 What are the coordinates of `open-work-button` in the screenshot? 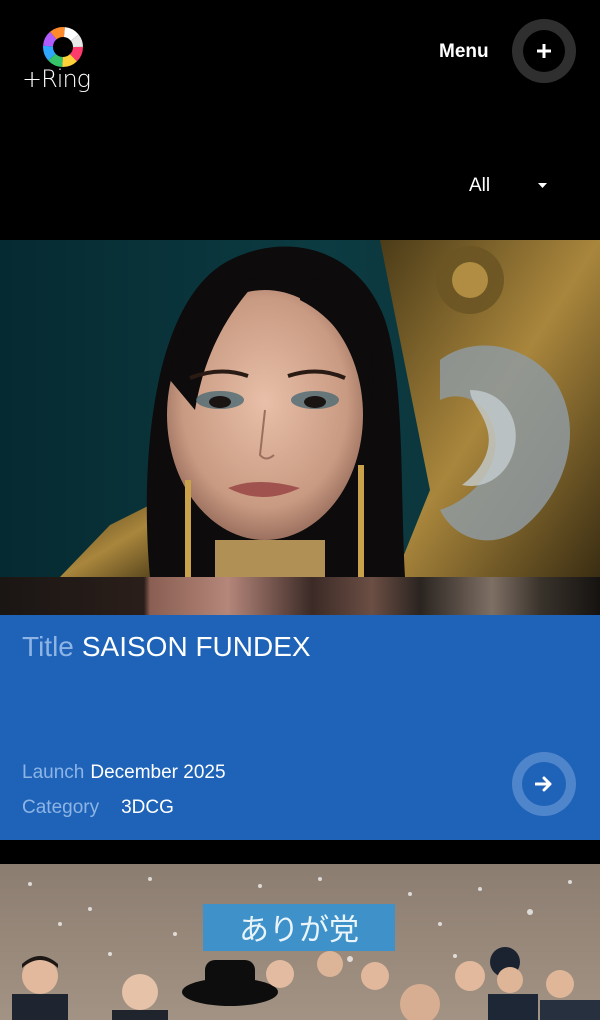 It's located at (544, 784).